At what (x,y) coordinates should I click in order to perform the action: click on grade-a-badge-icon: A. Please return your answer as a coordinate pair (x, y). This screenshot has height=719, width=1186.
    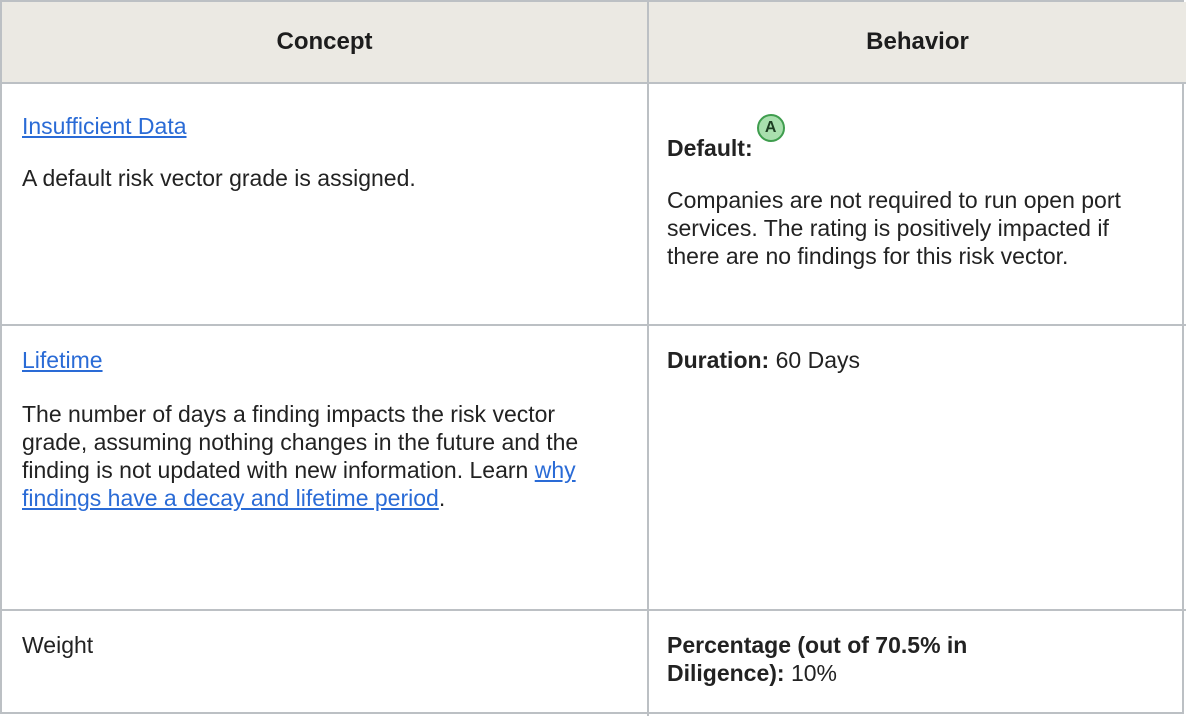
    Looking at the image, I should click on (770, 128).